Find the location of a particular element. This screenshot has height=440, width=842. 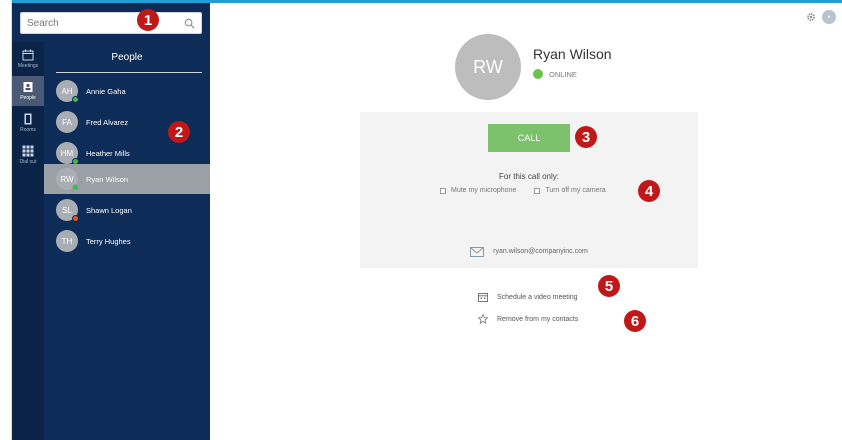

avatar-initials: HM is located at coordinates (67, 153).